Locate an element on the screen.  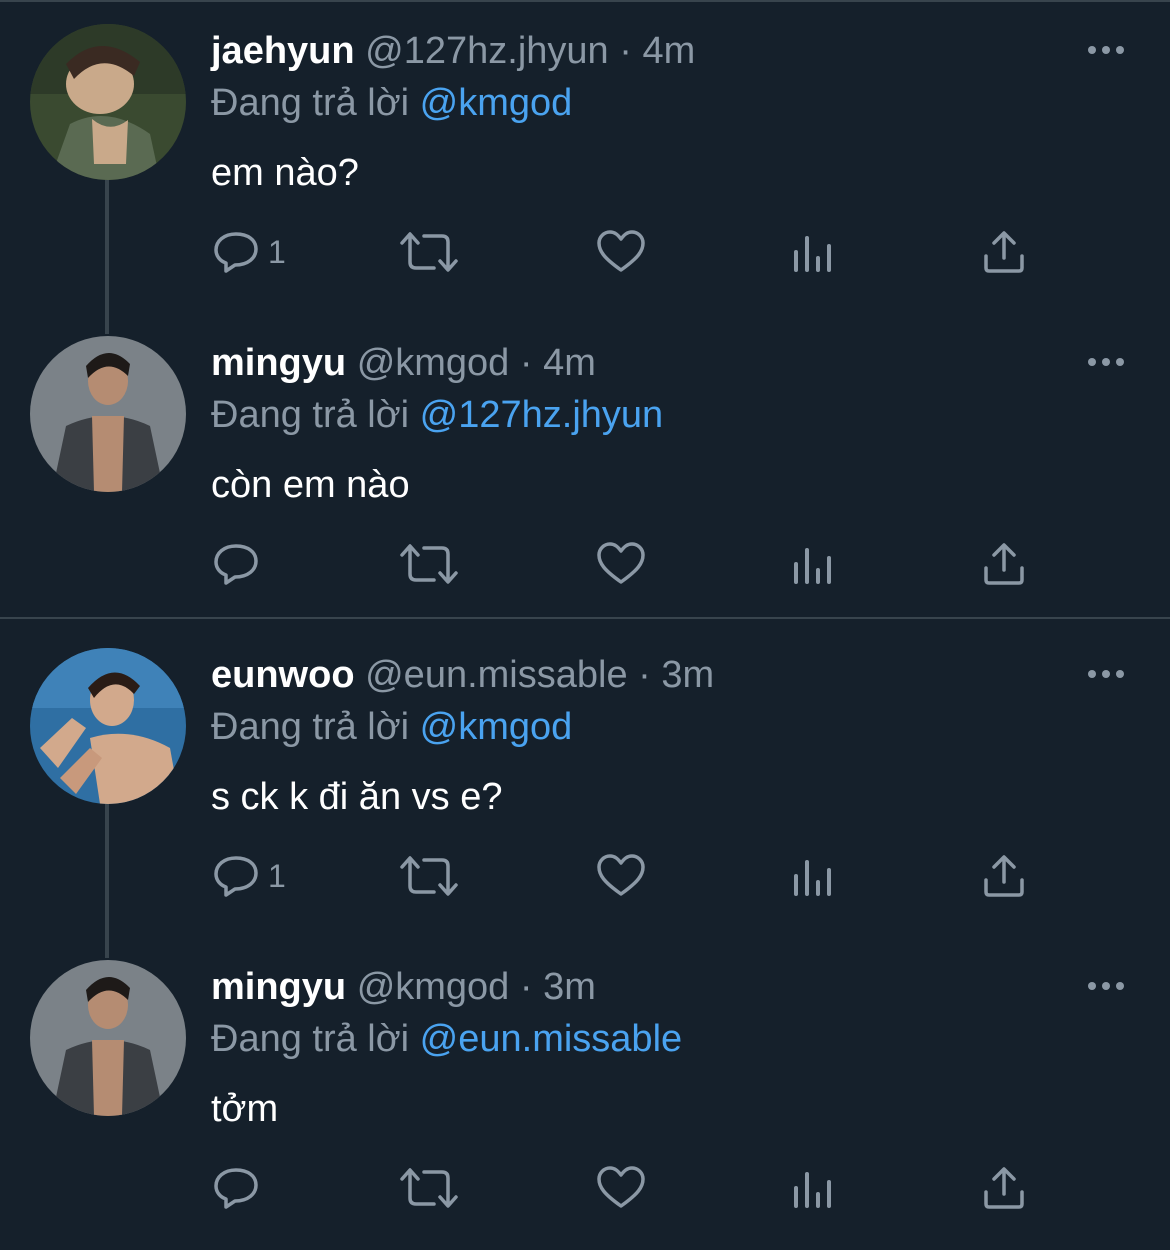
replying-to: Đang trả lời @eun.missable is located at coordinates (446, 1039).